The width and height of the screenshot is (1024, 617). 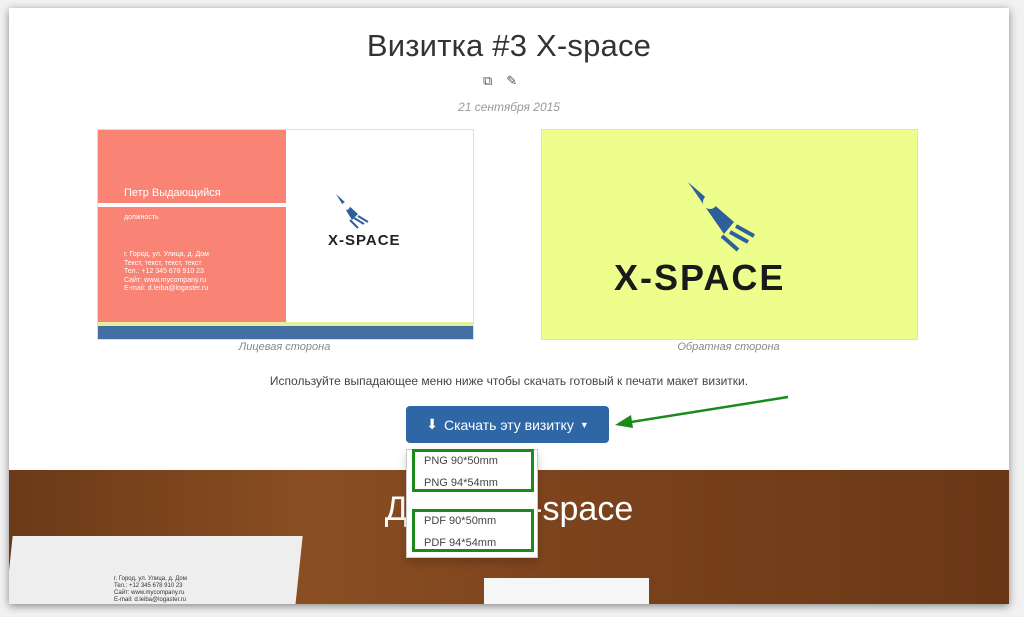 What do you see at coordinates (509, 45) in the screenshot?
I see `page-title: Визитка #3 X-space` at bounding box center [509, 45].